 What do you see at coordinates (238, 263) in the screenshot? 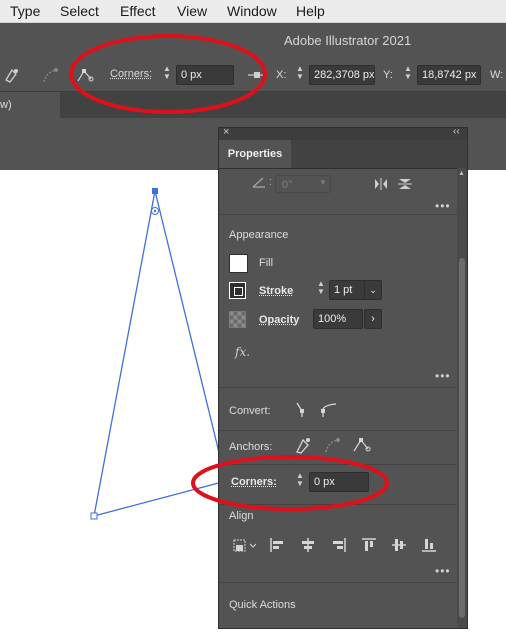
I see `fill-swatch` at bounding box center [238, 263].